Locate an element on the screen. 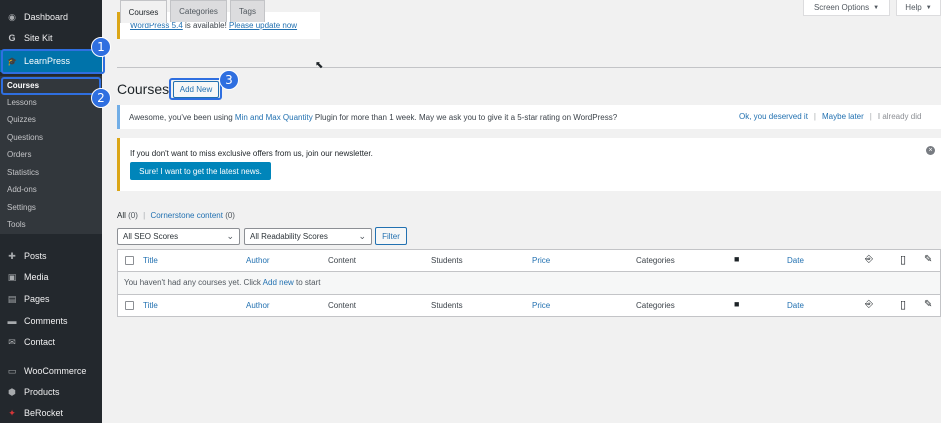  already-did-link: I already did is located at coordinates (900, 116).